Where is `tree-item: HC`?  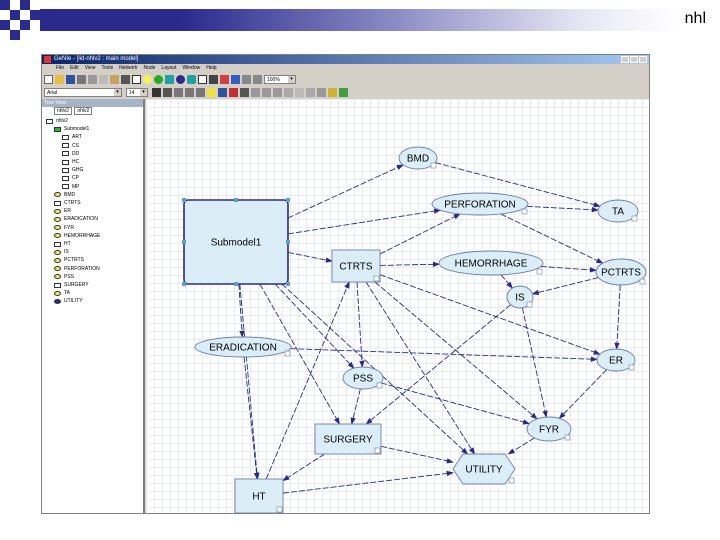 tree-item: HC is located at coordinates (70, 162).